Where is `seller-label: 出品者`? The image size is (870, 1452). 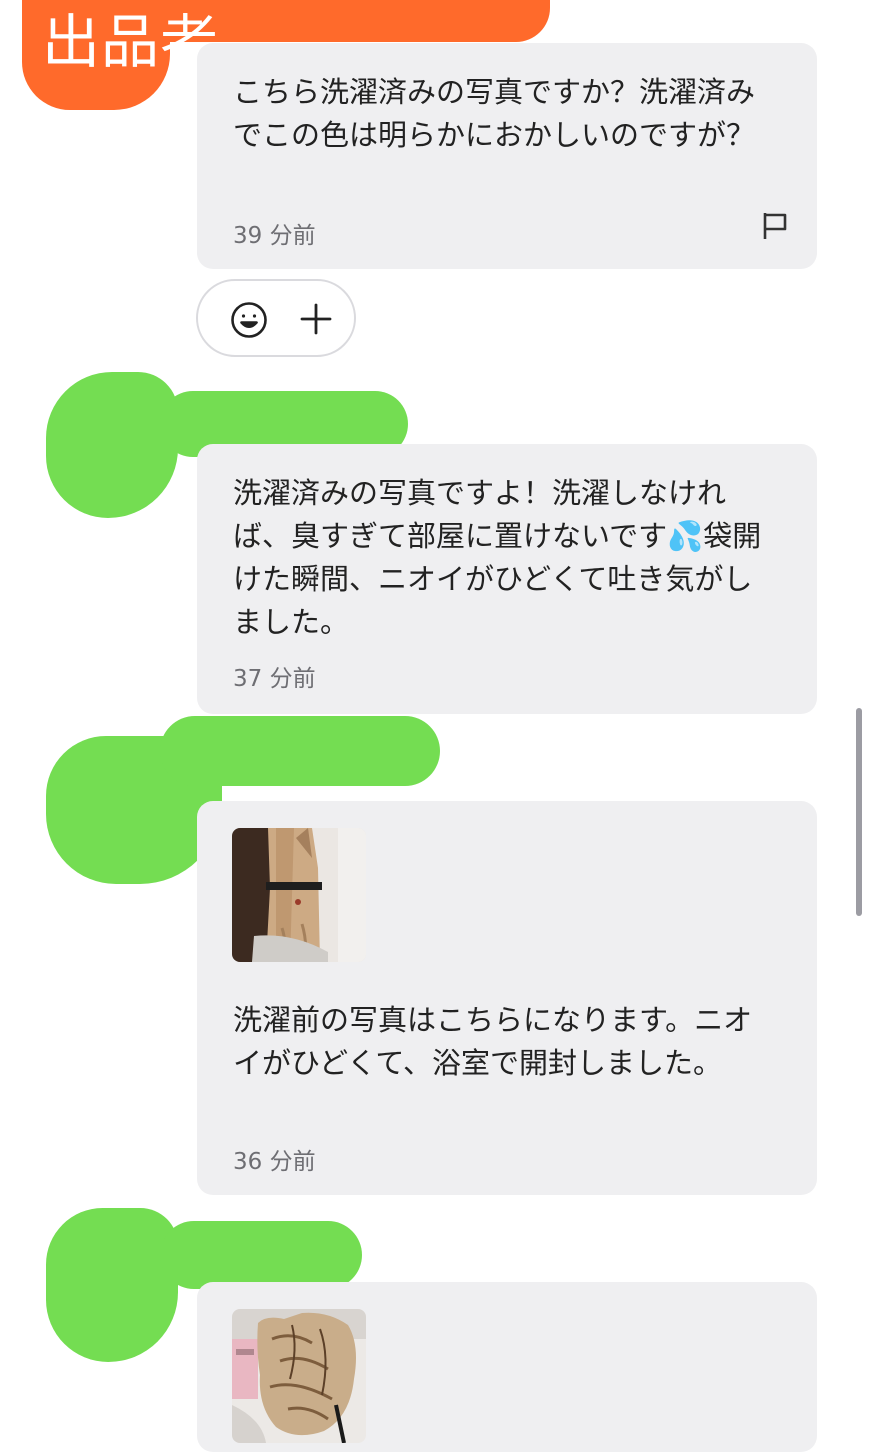
seller-label: 出品者 is located at coordinates (131, 42).